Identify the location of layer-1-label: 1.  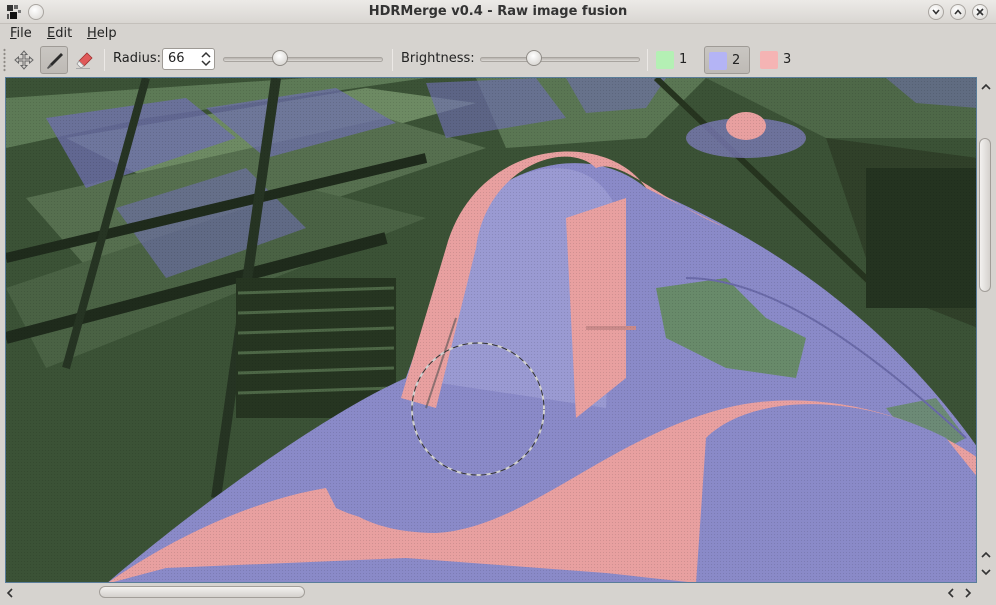
(683, 59).